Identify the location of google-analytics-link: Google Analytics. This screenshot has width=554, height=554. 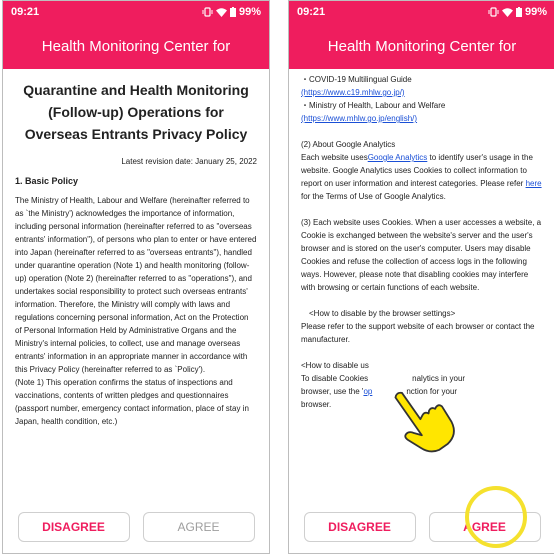
(398, 157).